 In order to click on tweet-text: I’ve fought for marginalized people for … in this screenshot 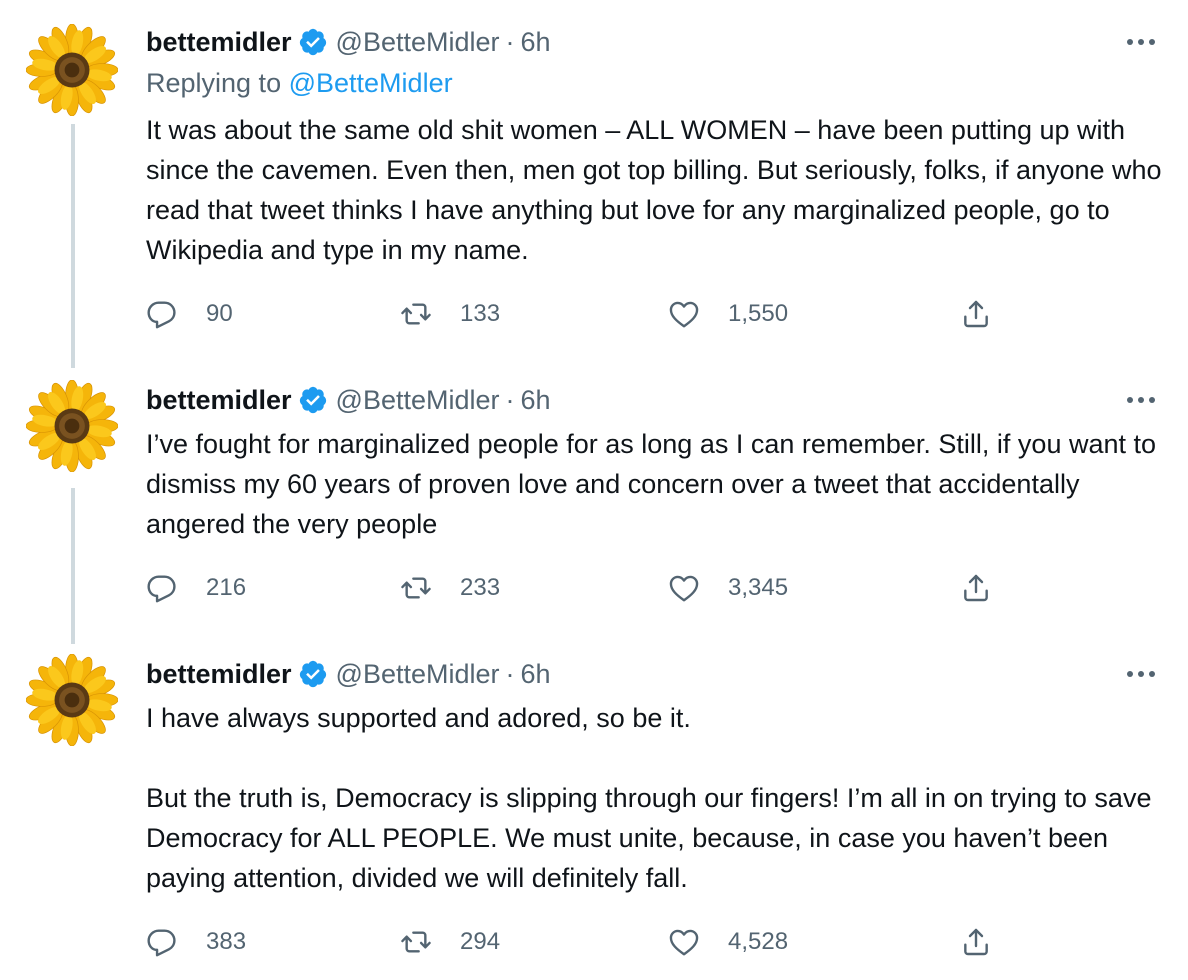, I will do `click(656, 484)`.